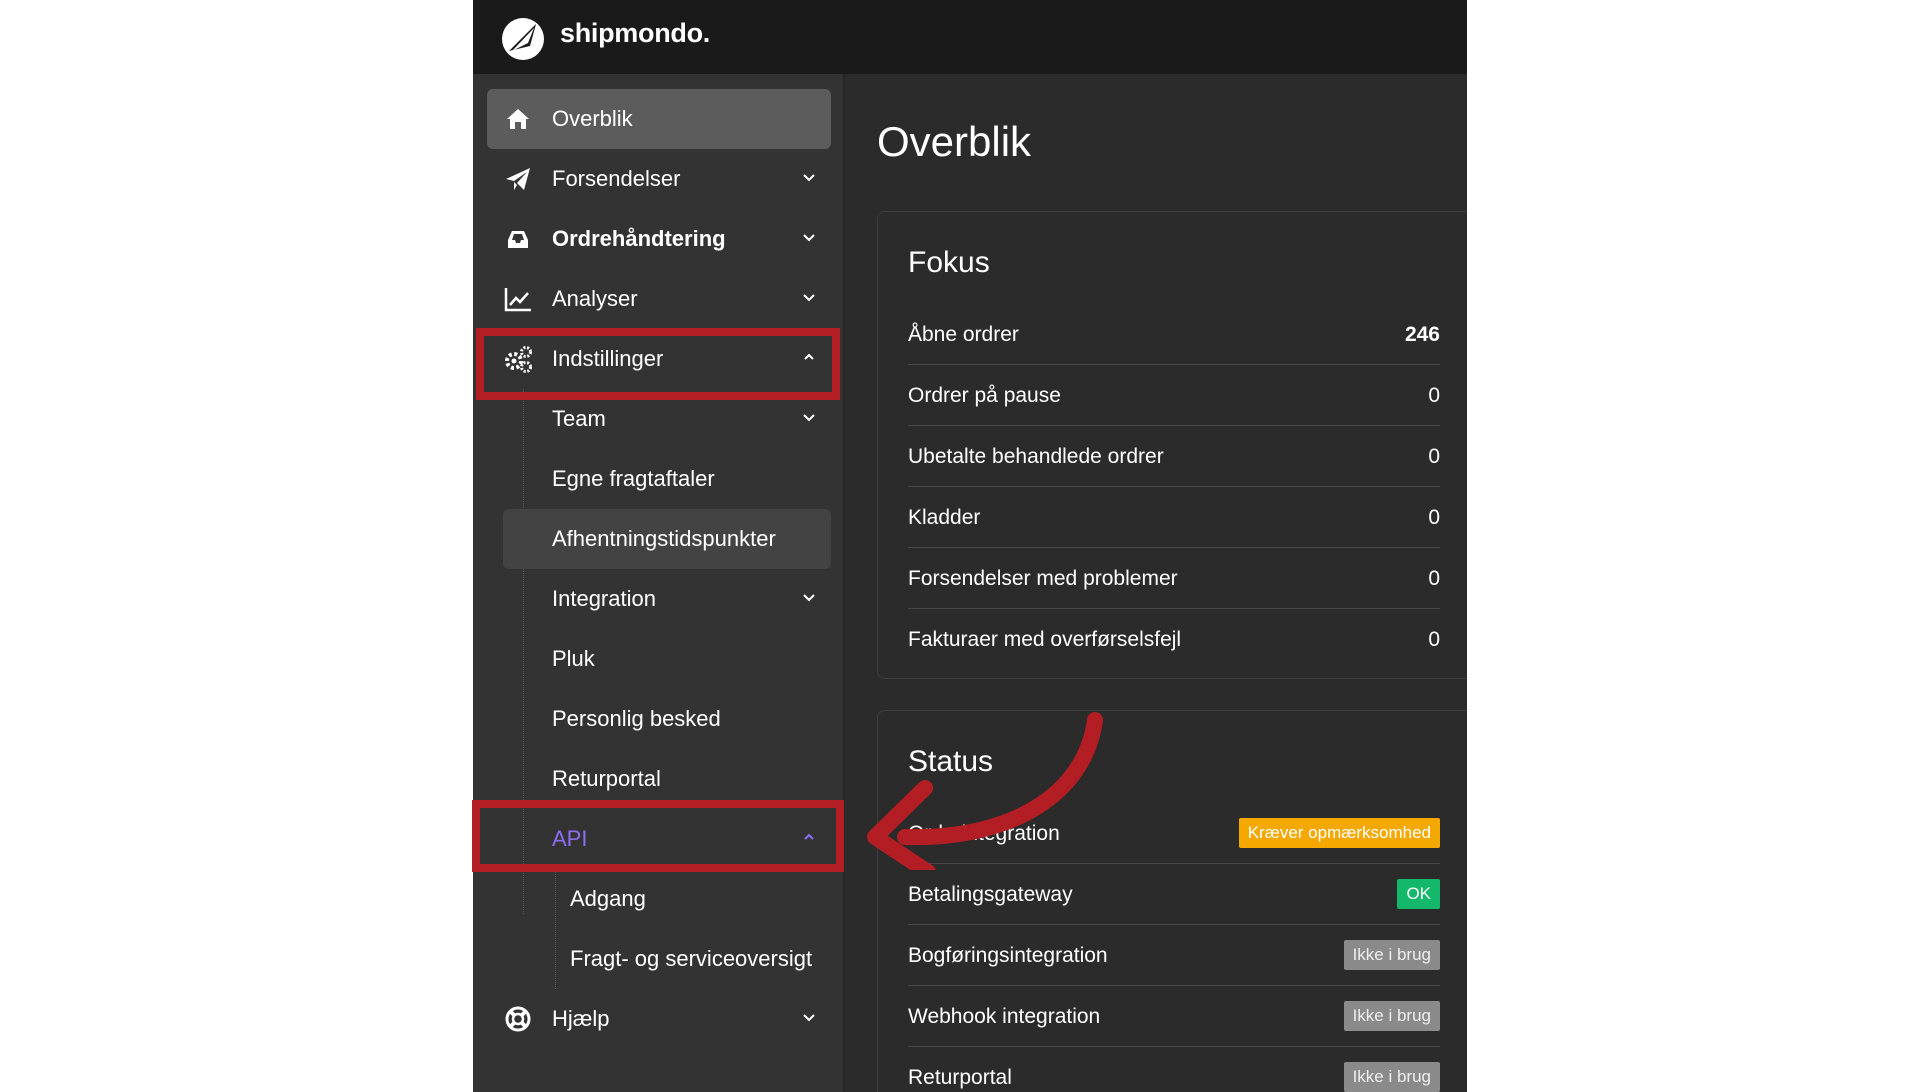  What do you see at coordinates (518, 1019) in the screenshot?
I see `lifebuoy-icon` at bounding box center [518, 1019].